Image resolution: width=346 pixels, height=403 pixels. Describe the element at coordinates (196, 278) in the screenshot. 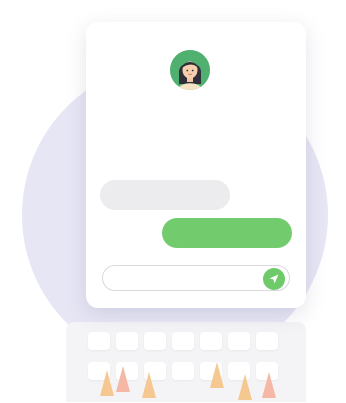

I see `message-input` at that location.